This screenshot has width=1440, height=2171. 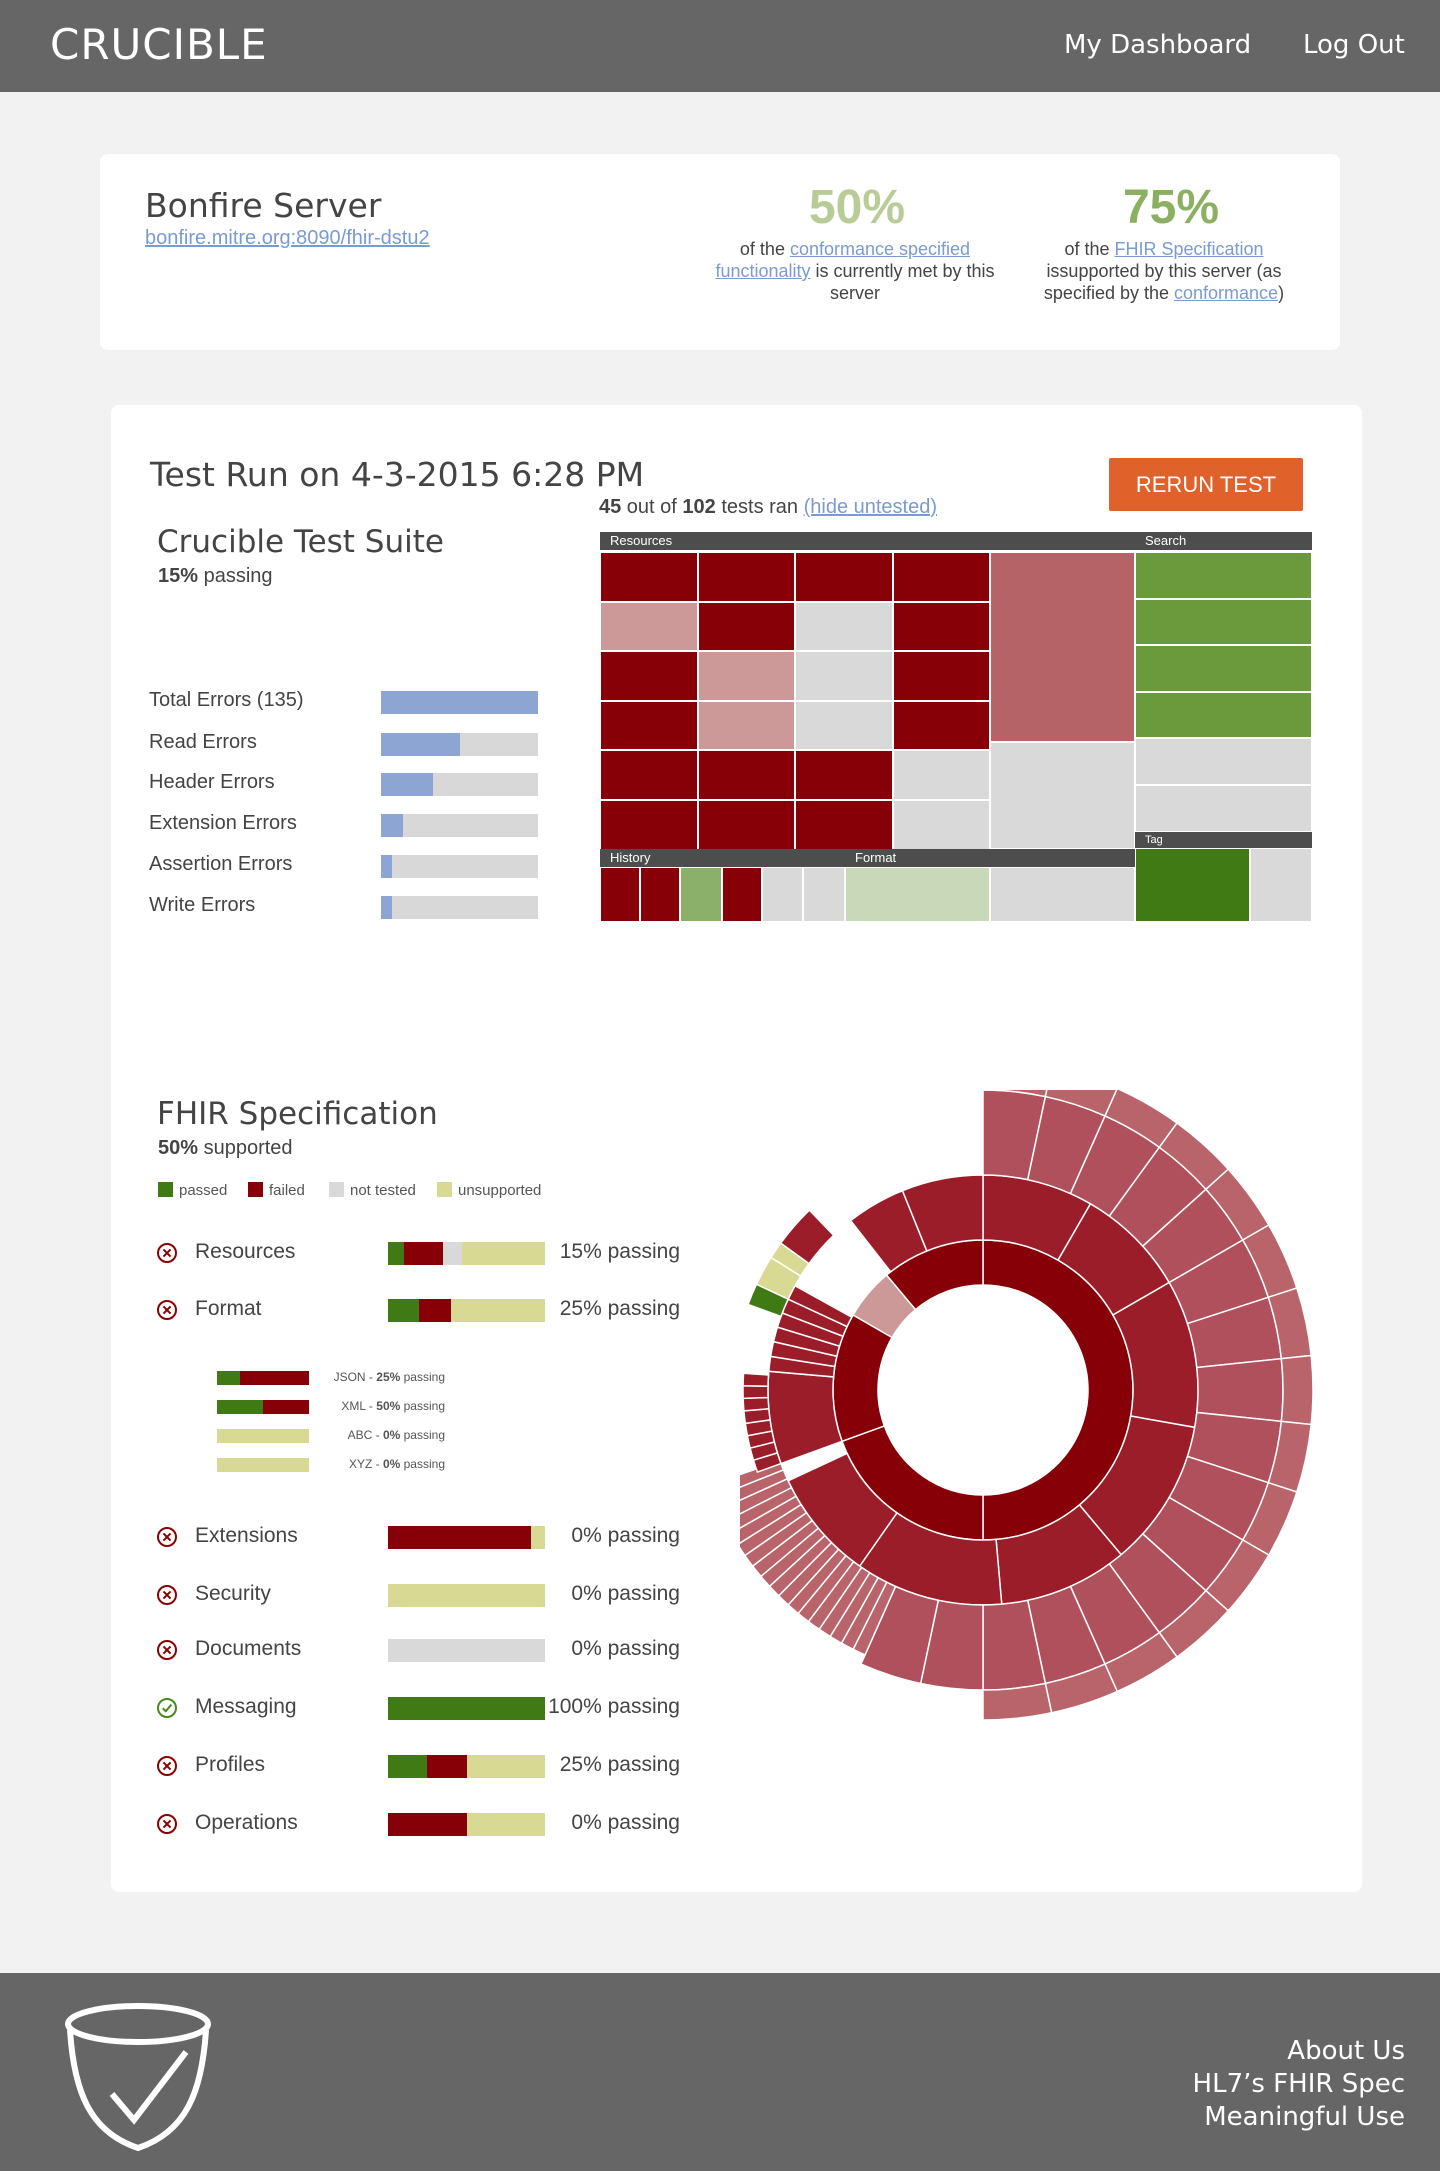 I want to click on fhir-specification-link: FHIR Specification, so click(x=1188, y=249).